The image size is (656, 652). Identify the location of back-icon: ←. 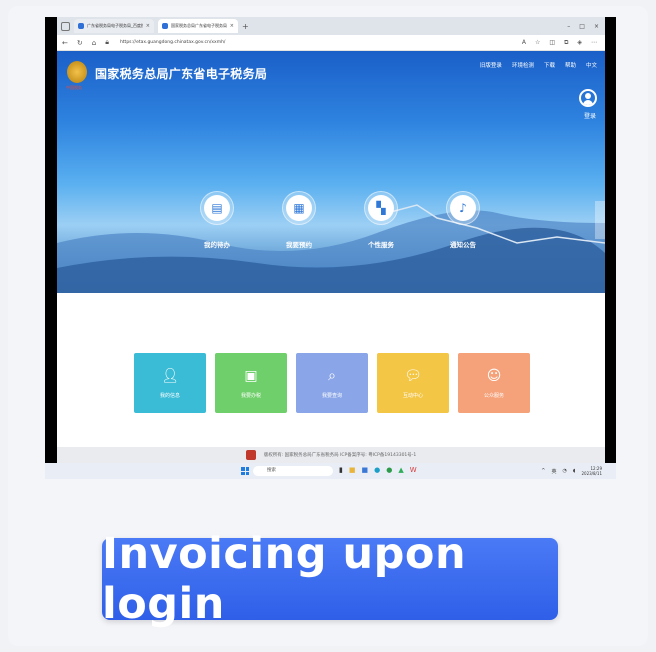
(65, 43).